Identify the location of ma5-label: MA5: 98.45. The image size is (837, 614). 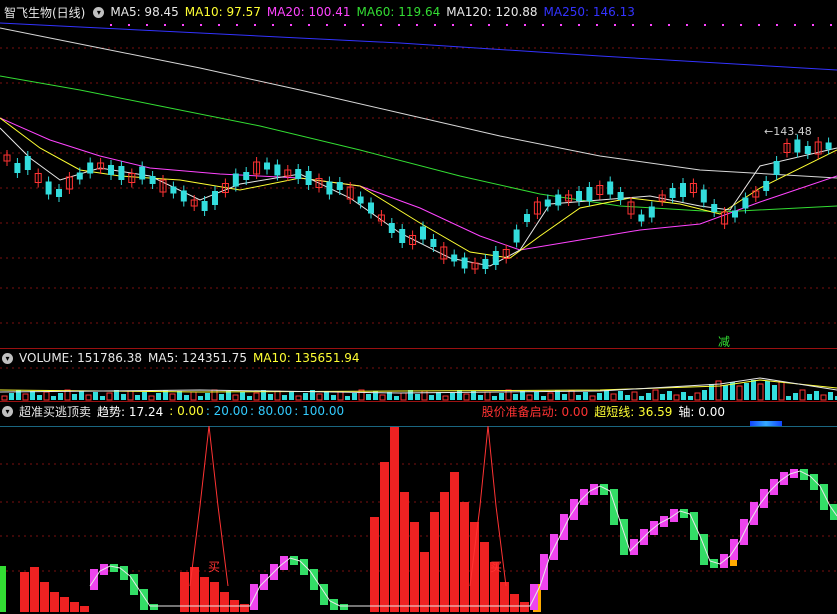
(144, 12).